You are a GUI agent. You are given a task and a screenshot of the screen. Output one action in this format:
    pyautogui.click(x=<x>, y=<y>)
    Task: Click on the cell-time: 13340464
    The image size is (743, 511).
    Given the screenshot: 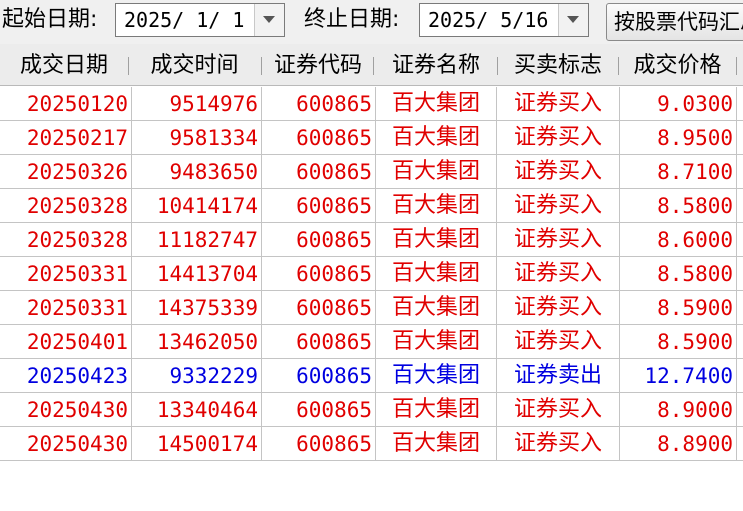 What is the action you would take?
    pyautogui.click(x=197, y=409)
    